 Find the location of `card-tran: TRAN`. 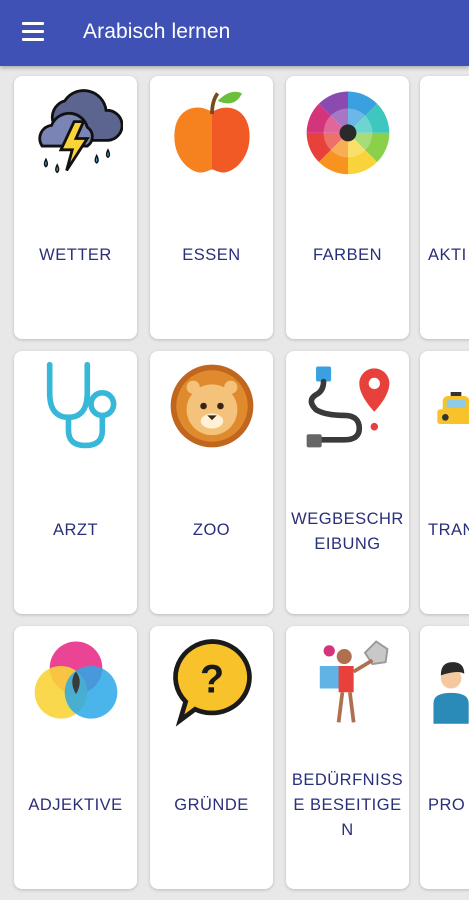

card-tran: TRAN is located at coordinates (444, 482).